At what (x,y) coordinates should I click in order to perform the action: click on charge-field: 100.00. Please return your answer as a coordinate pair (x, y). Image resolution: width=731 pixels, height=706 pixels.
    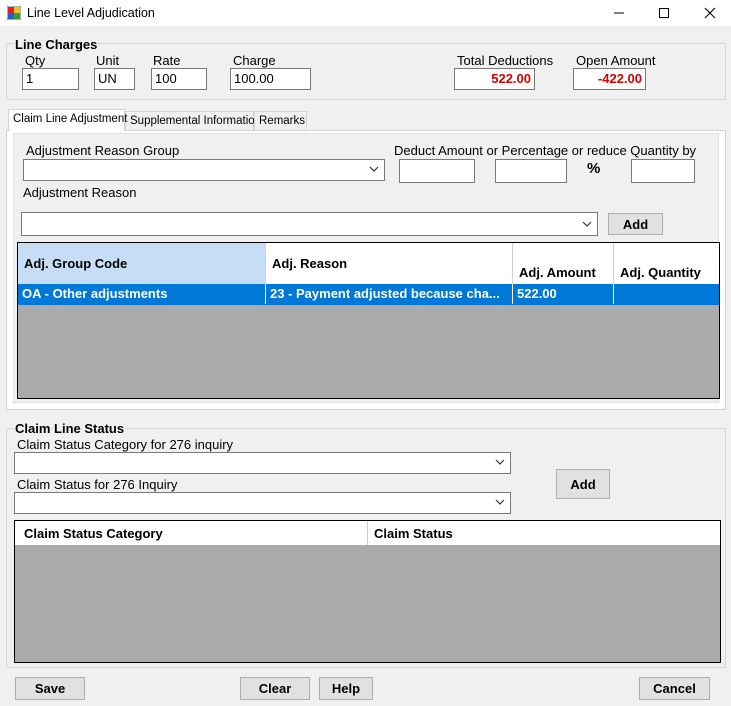
    Looking at the image, I should click on (270, 79).